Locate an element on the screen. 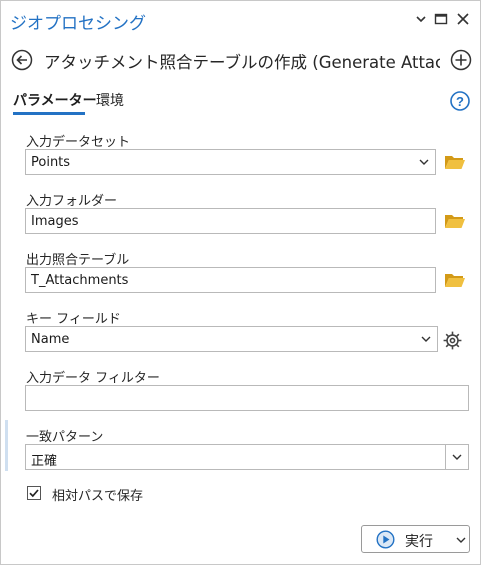  input-filter-field is located at coordinates (247, 398).